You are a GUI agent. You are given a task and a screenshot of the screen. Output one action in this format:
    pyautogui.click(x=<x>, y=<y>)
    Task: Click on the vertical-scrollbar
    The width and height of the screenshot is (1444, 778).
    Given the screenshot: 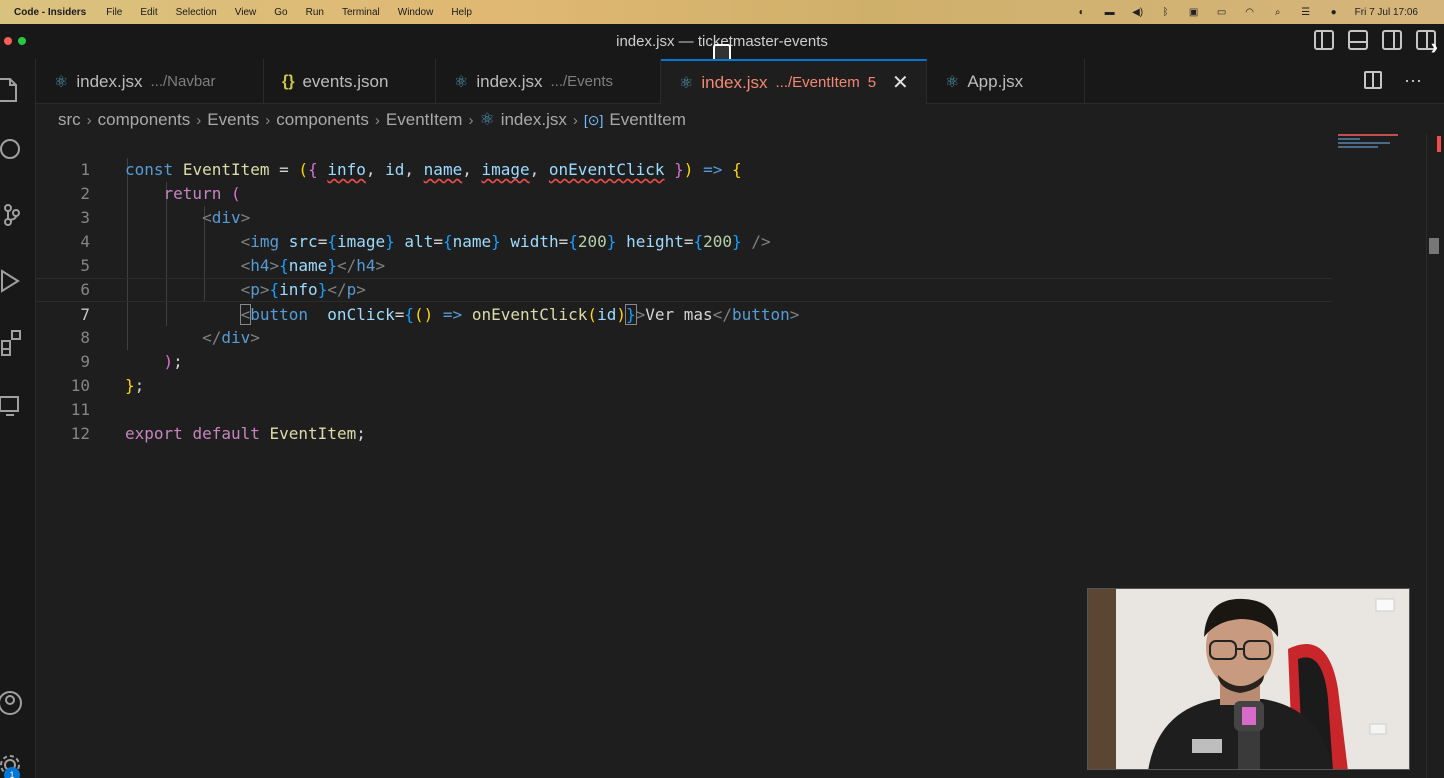 What is the action you would take?
    pyautogui.click(x=1433, y=456)
    